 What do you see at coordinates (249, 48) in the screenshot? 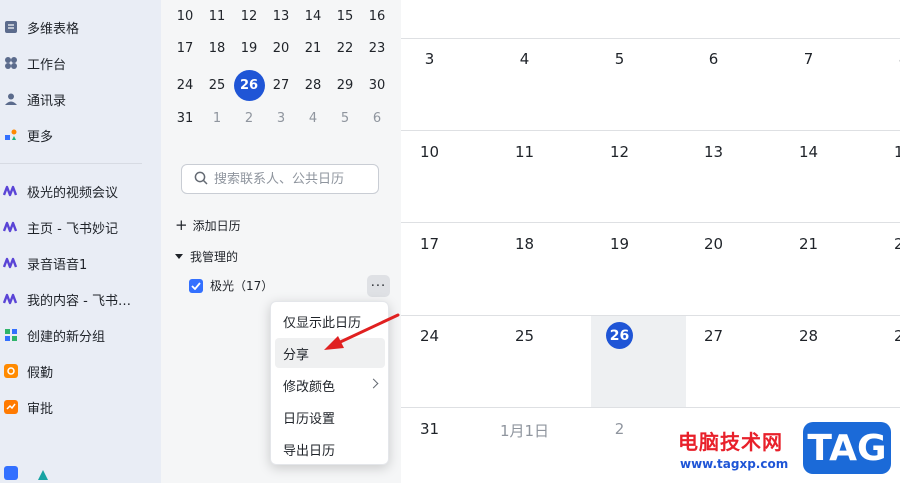
I see `mini-calendar-day: 19` at bounding box center [249, 48].